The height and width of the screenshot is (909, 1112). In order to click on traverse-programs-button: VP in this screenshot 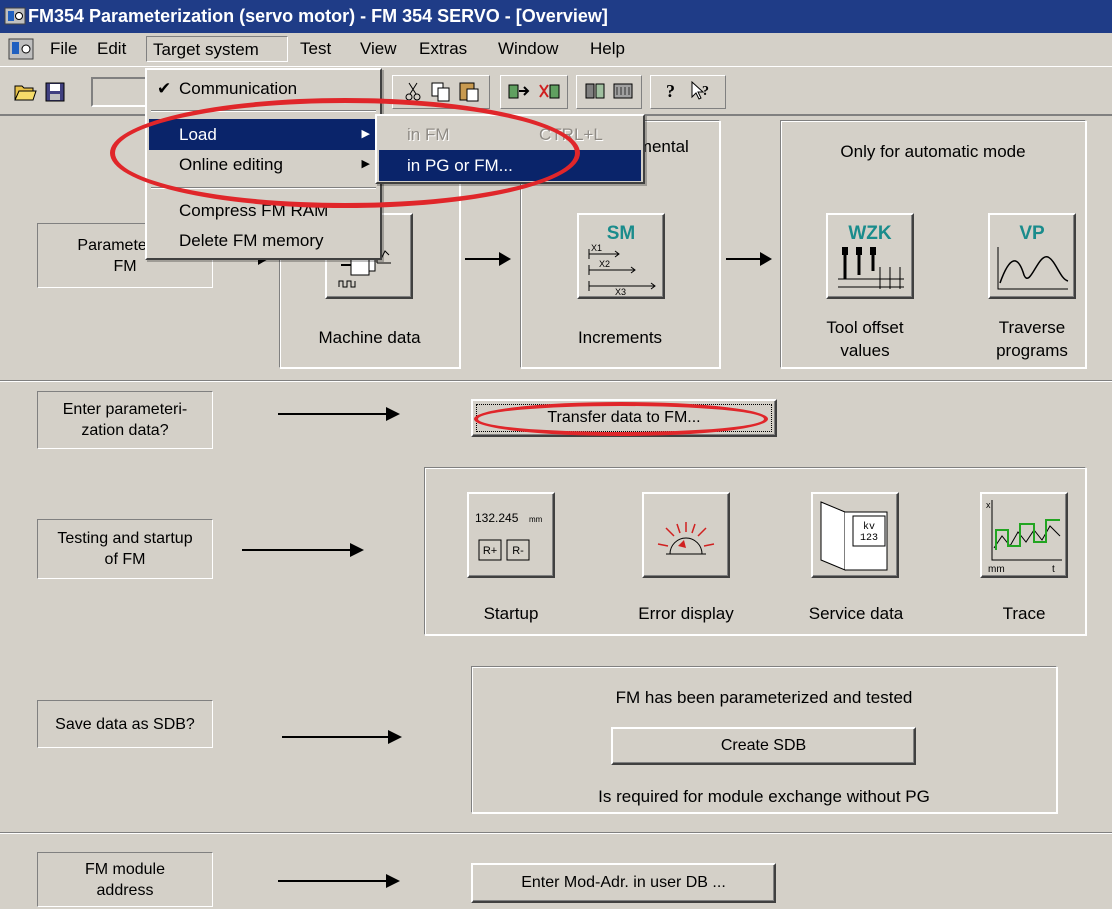, I will do `click(1032, 256)`.